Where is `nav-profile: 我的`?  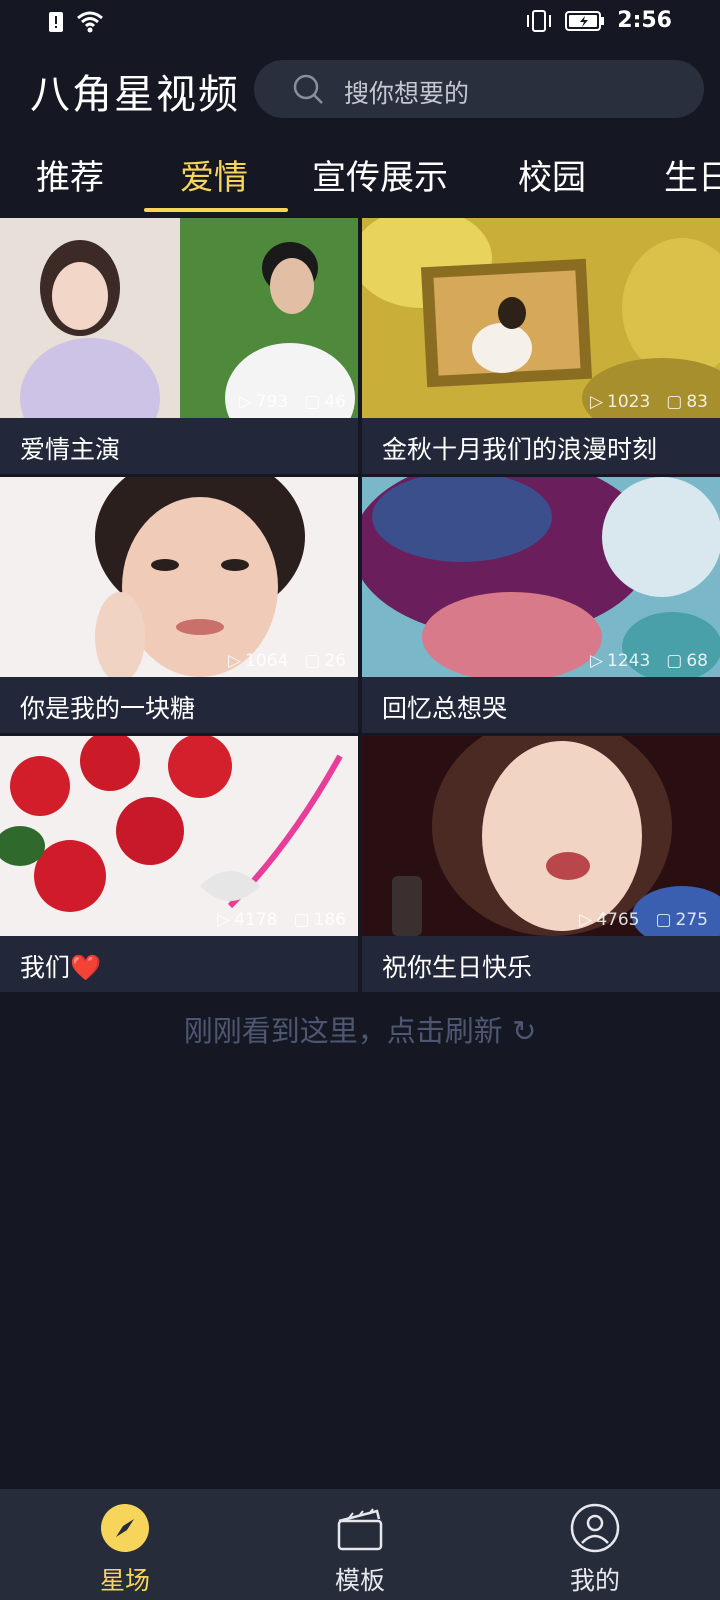
nav-profile: 我的 is located at coordinates (595, 1550).